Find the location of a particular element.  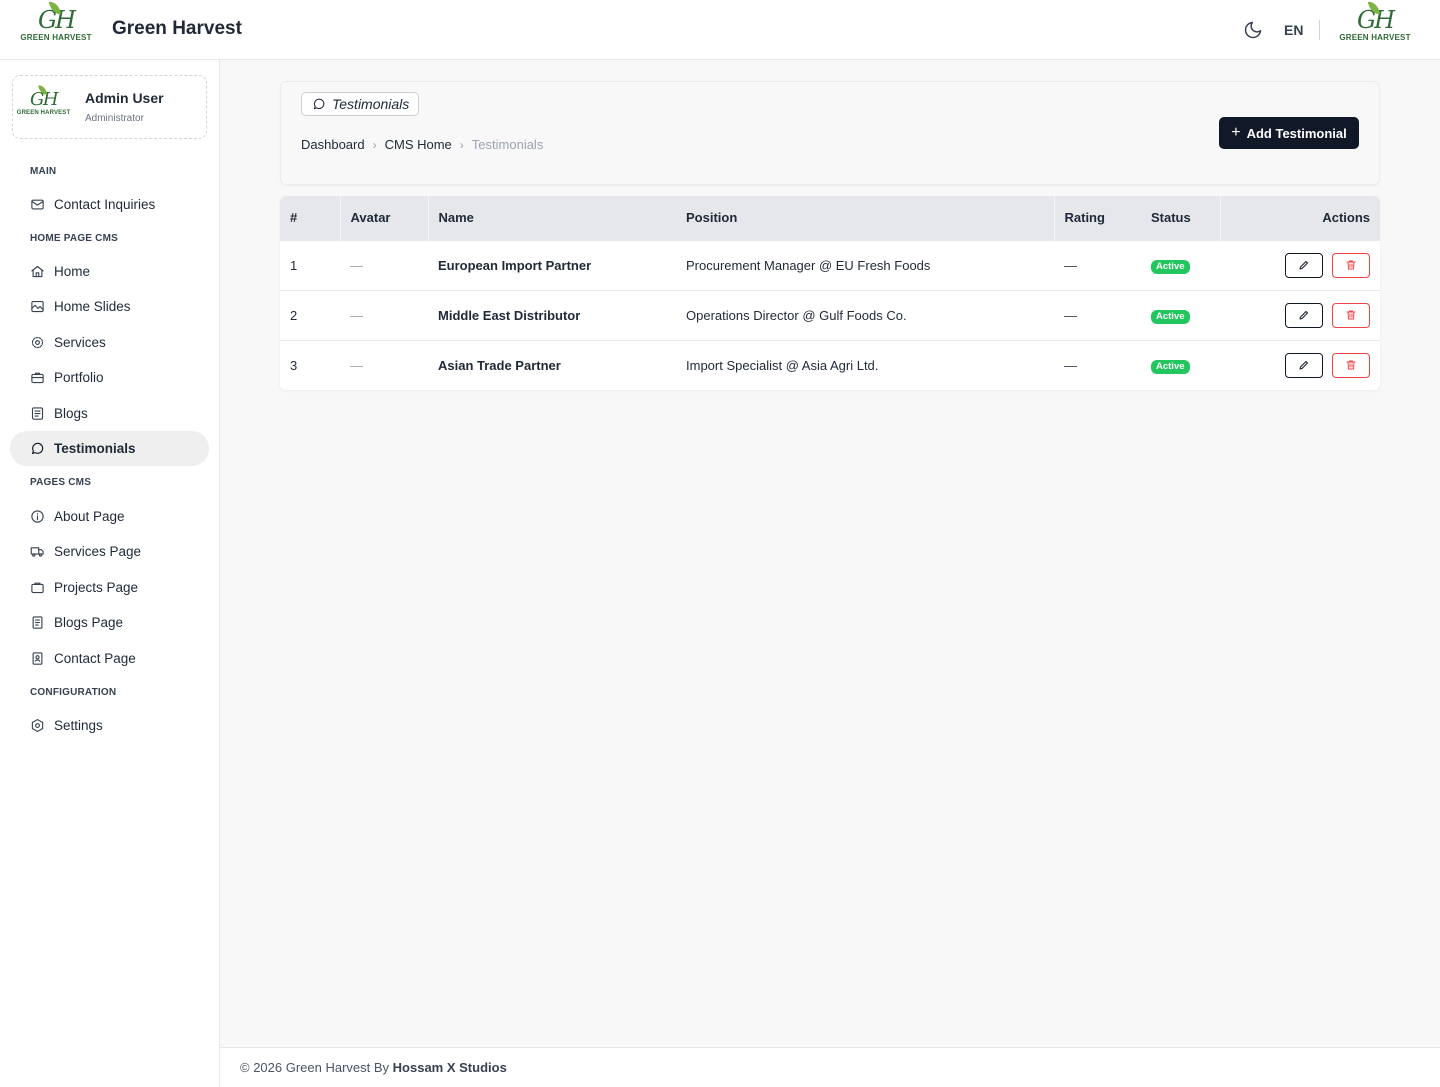

settings-icon is located at coordinates (37, 725).